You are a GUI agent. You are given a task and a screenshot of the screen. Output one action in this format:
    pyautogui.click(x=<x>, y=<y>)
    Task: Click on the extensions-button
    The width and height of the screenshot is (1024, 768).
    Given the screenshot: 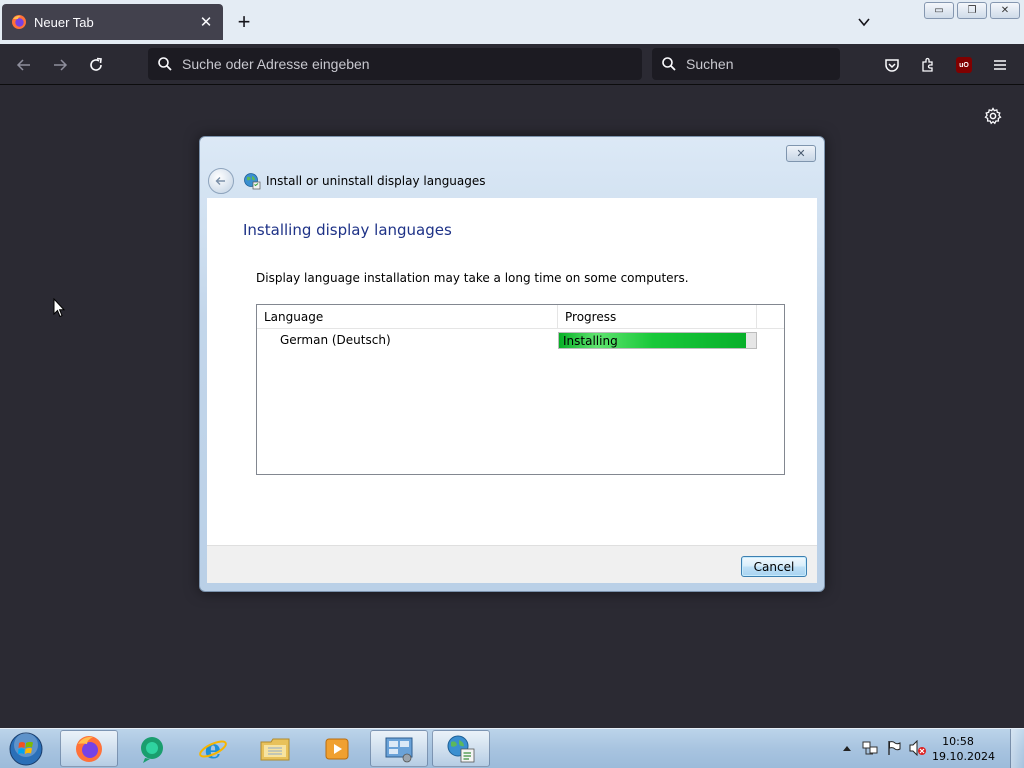 What is the action you would take?
    pyautogui.click(x=928, y=65)
    